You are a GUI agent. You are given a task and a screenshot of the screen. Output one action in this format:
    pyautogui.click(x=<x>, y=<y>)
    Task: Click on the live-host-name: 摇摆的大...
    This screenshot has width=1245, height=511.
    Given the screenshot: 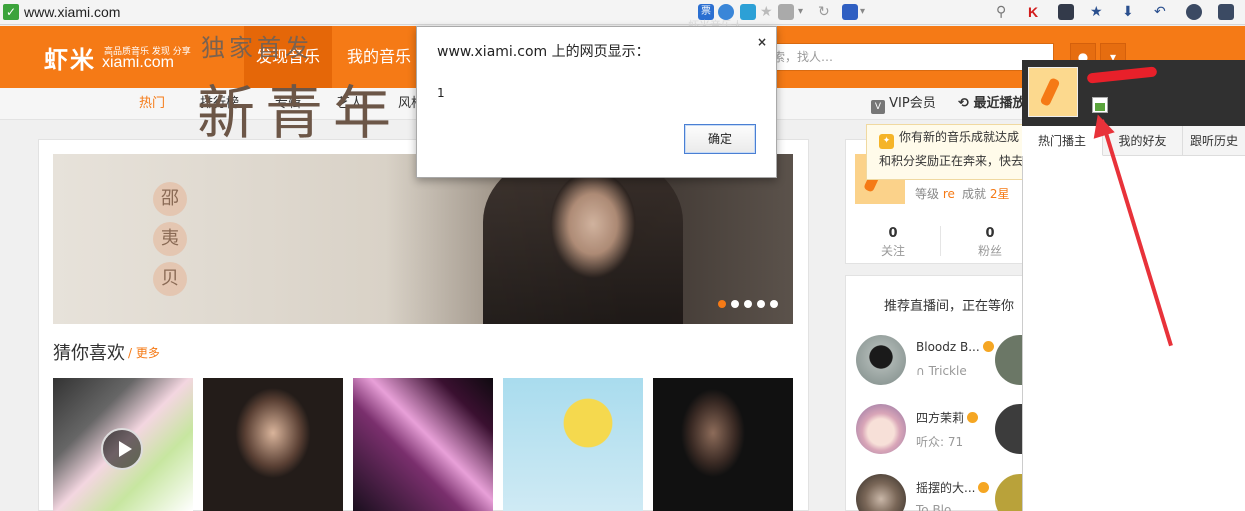 What is the action you would take?
    pyautogui.click(x=953, y=487)
    